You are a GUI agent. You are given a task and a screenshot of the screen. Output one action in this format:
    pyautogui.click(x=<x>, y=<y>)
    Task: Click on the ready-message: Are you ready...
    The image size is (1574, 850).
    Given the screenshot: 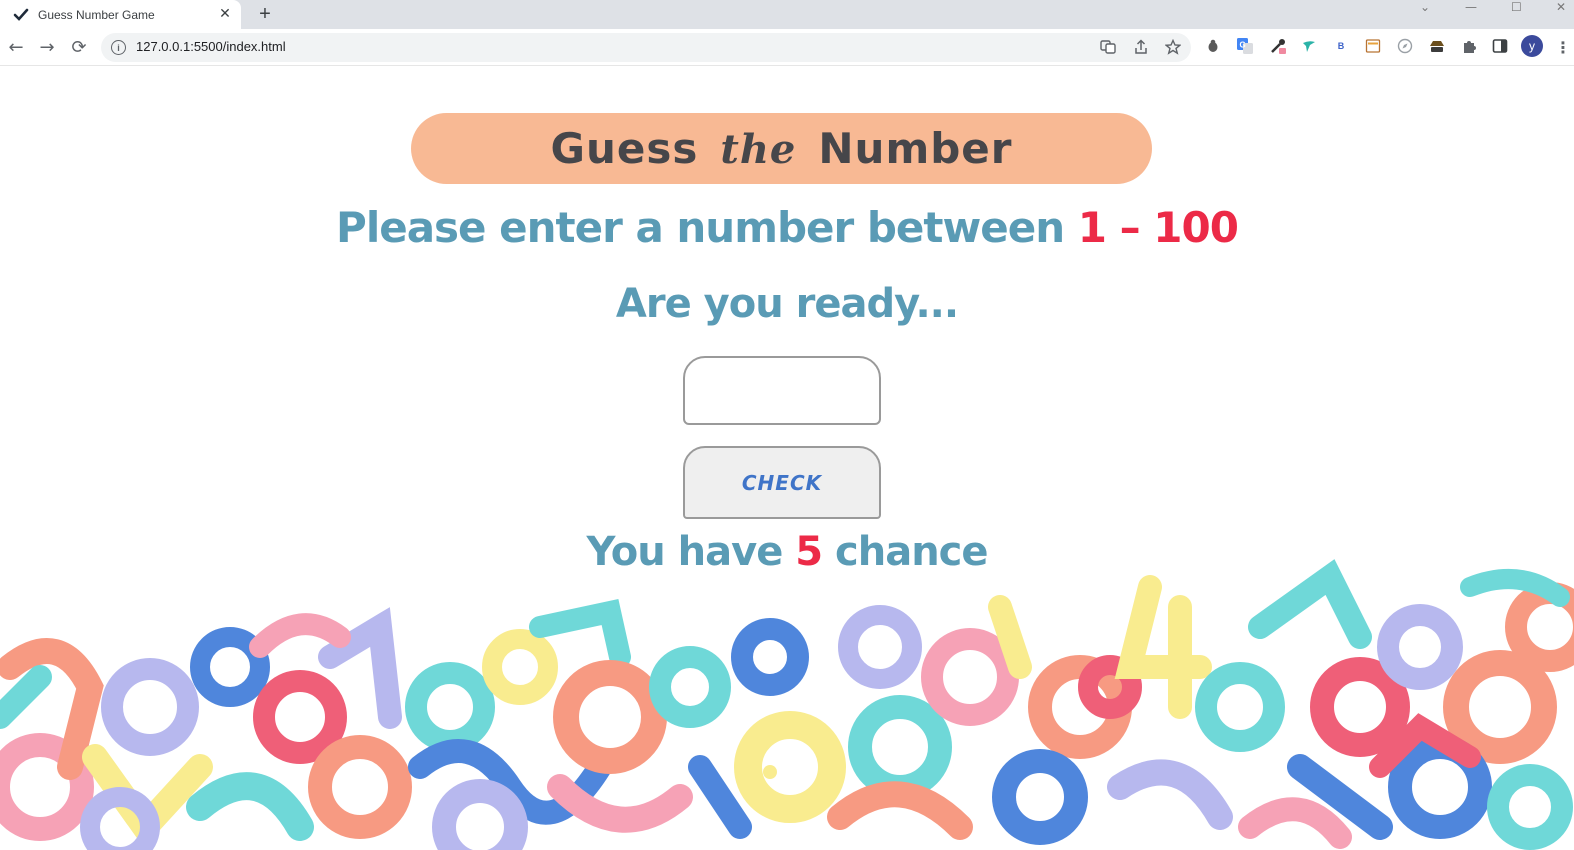 What is the action you would take?
    pyautogui.click(x=787, y=304)
    